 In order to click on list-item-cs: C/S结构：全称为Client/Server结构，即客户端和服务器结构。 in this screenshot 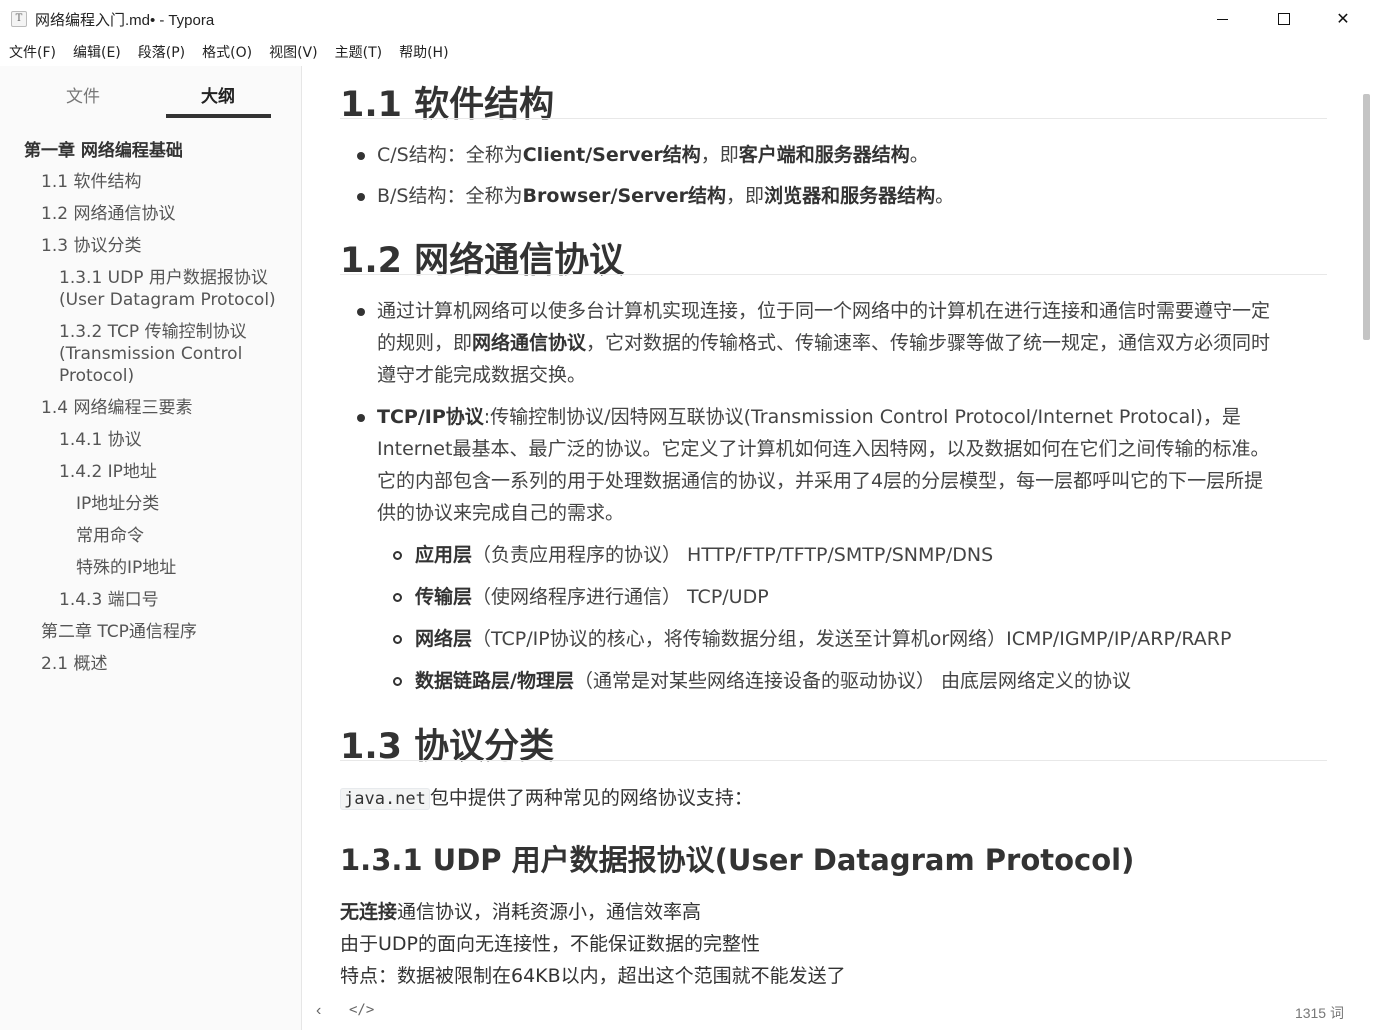, I will do `click(653, 155)`.